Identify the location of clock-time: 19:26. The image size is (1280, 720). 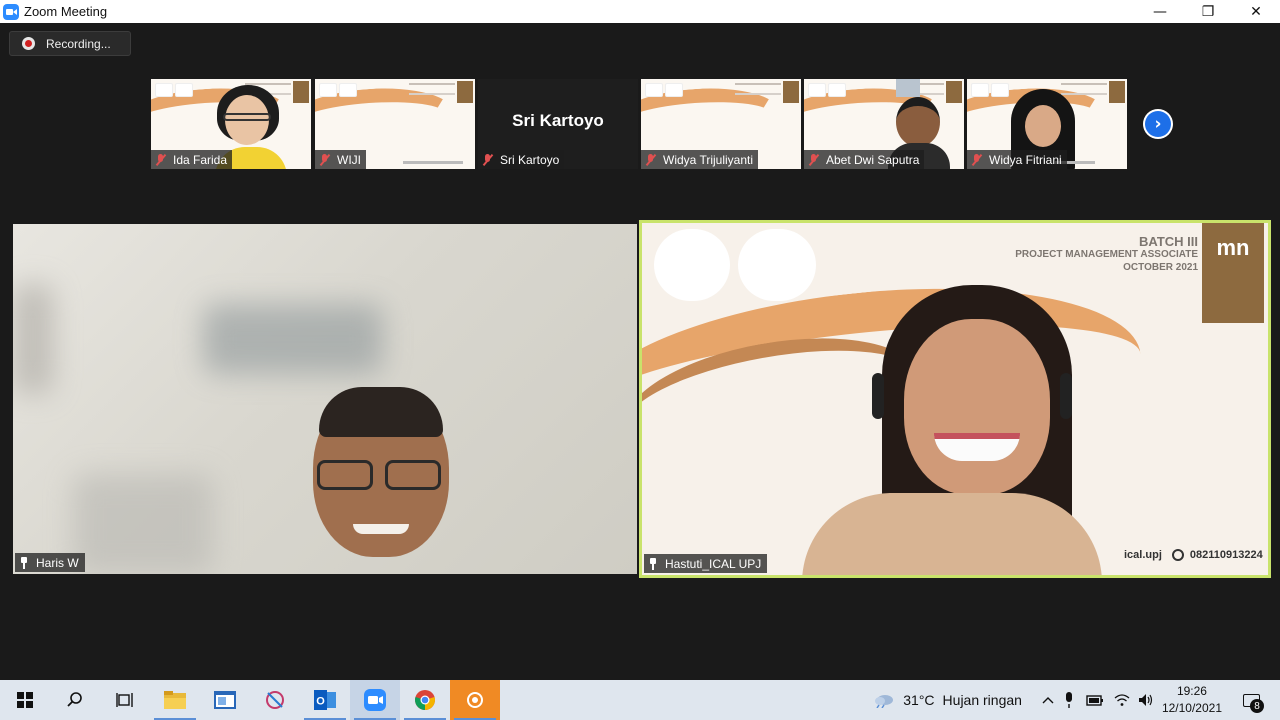
(1191, 691).